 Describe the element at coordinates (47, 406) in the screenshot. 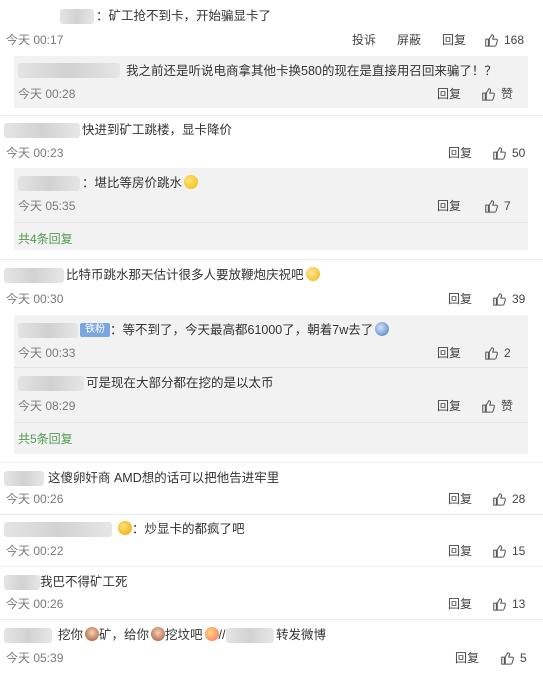

I see `reply-time: 今天 08:29` at that location.